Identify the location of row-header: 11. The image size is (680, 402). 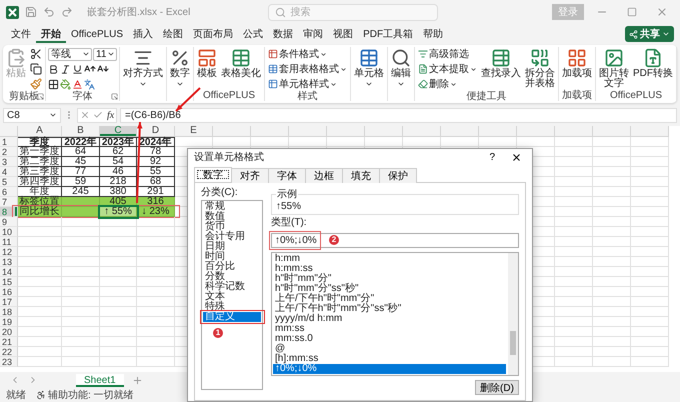
(9, 242).